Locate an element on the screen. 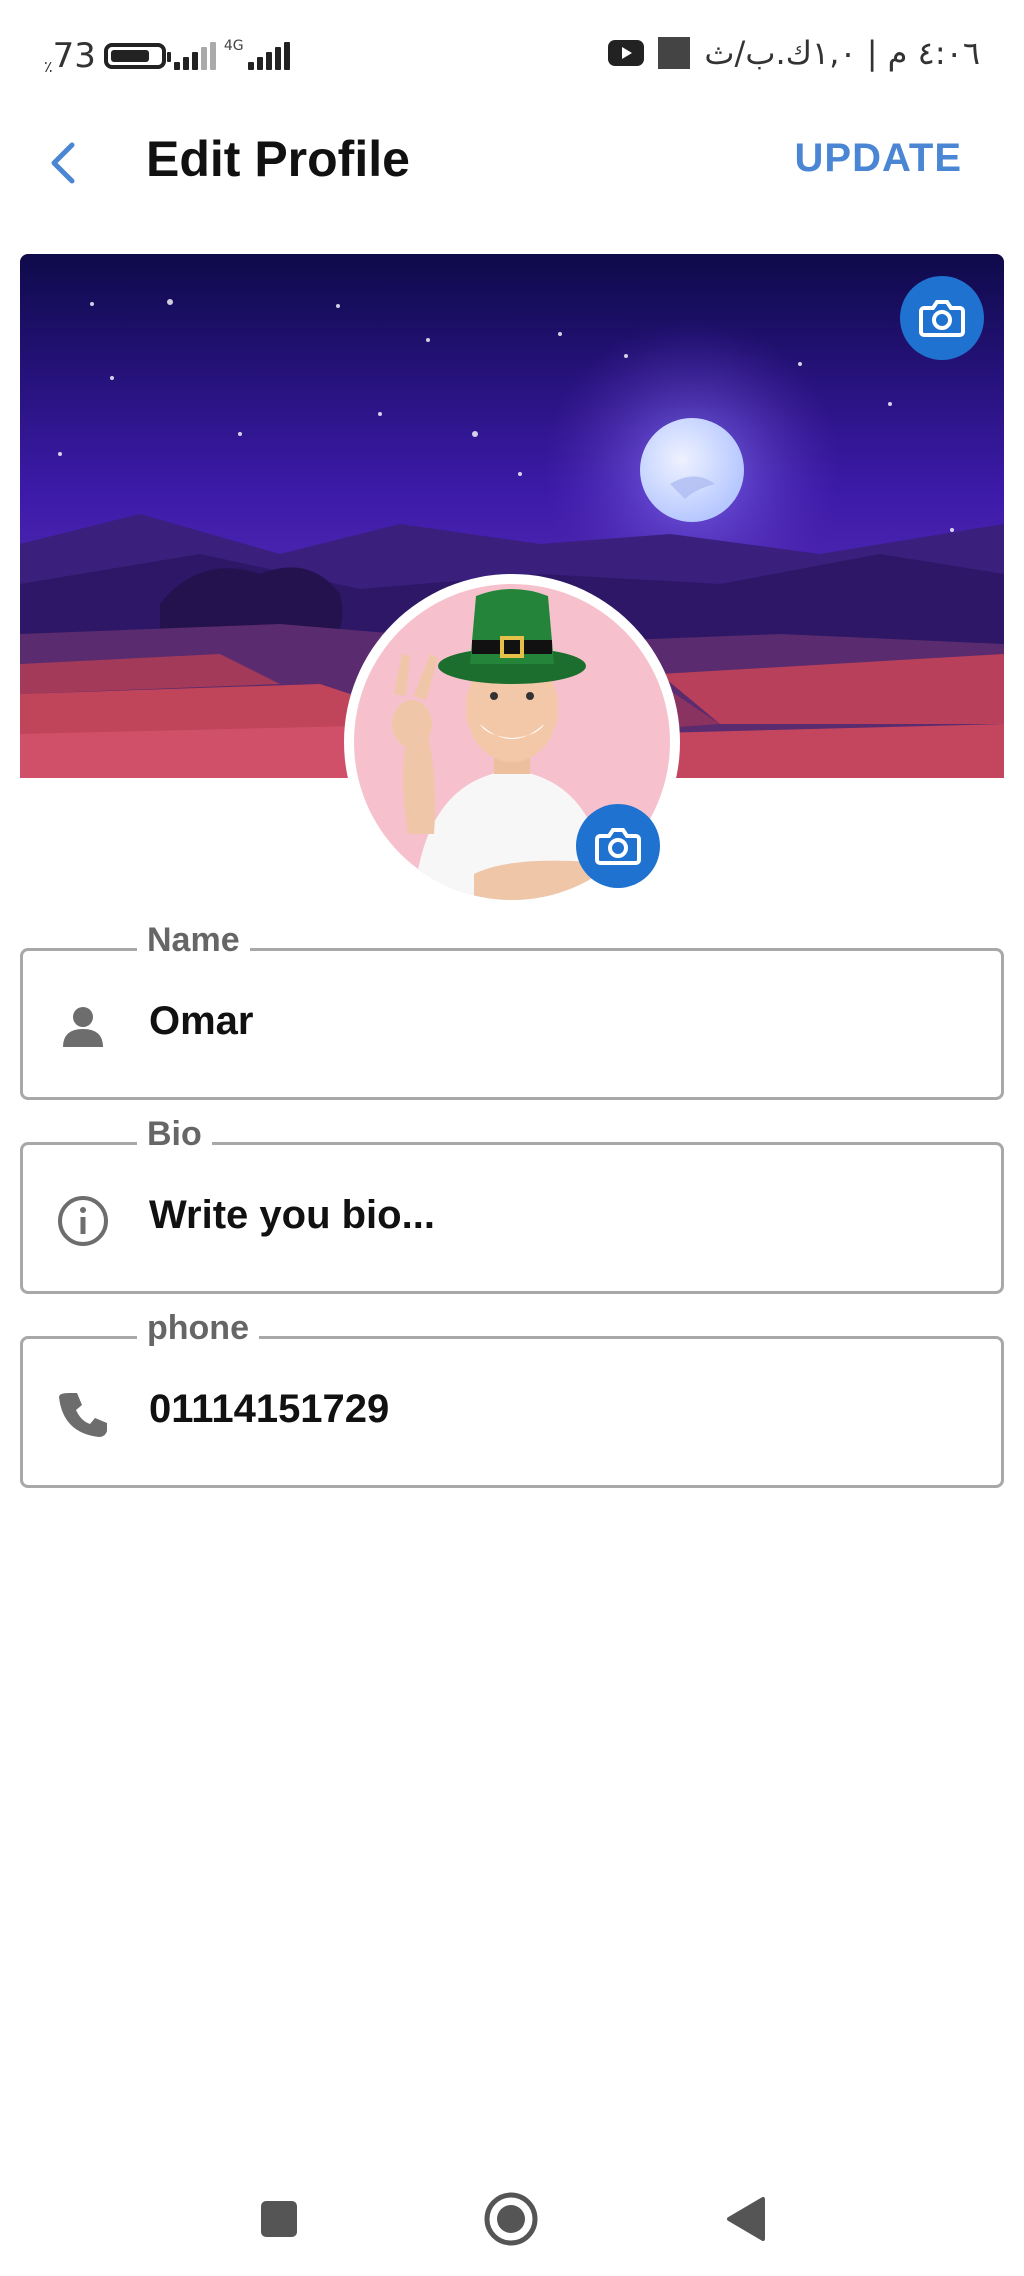  status-left-group: ٪73 4G is located at coordinates (167, 56).